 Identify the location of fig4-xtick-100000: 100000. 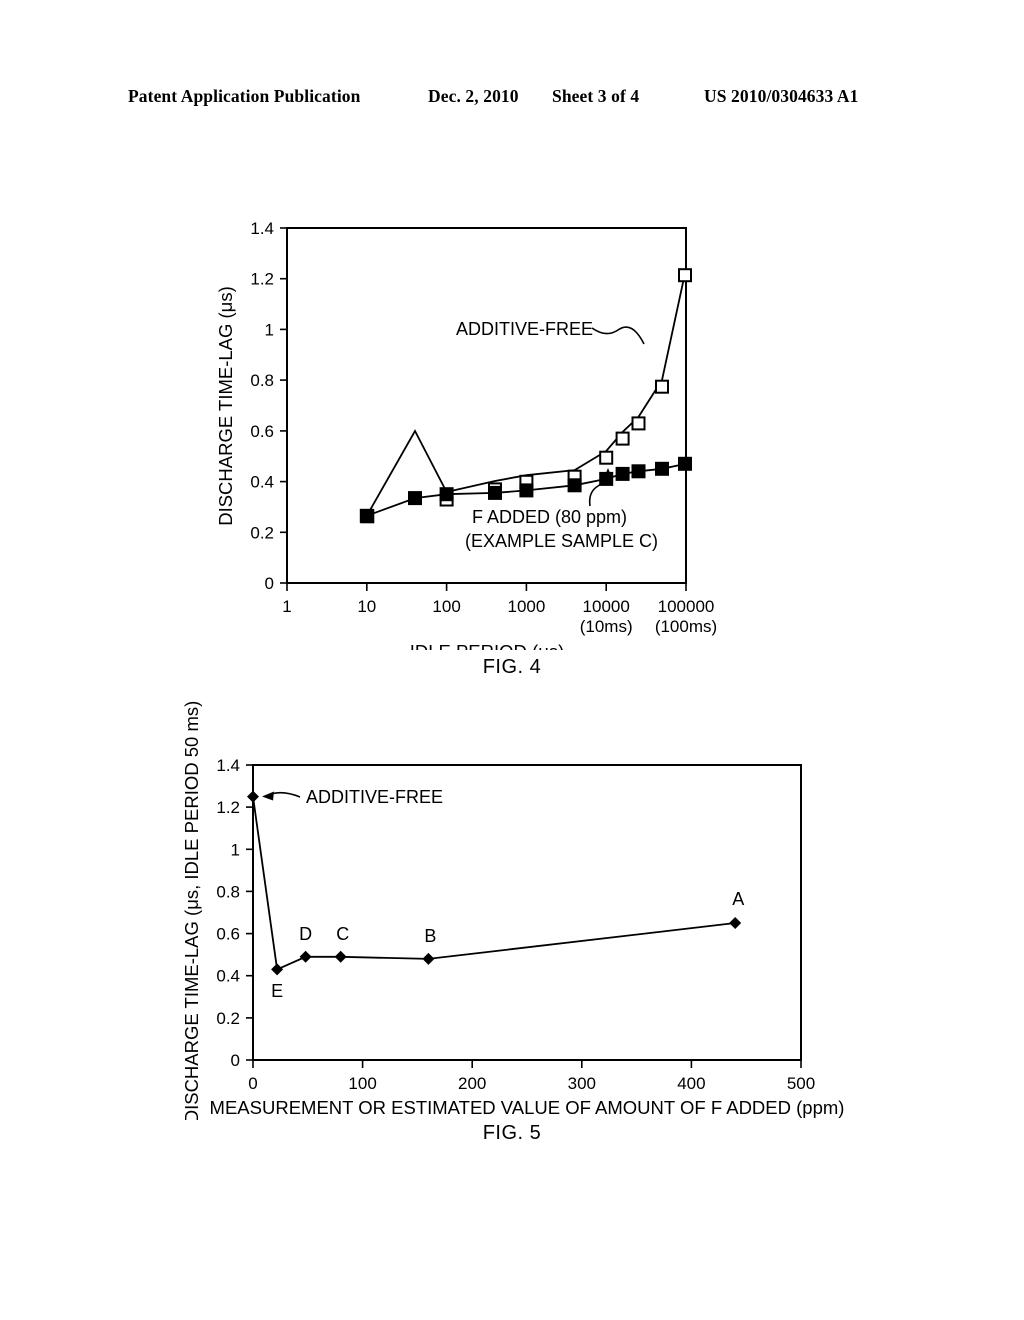
(686, 606).